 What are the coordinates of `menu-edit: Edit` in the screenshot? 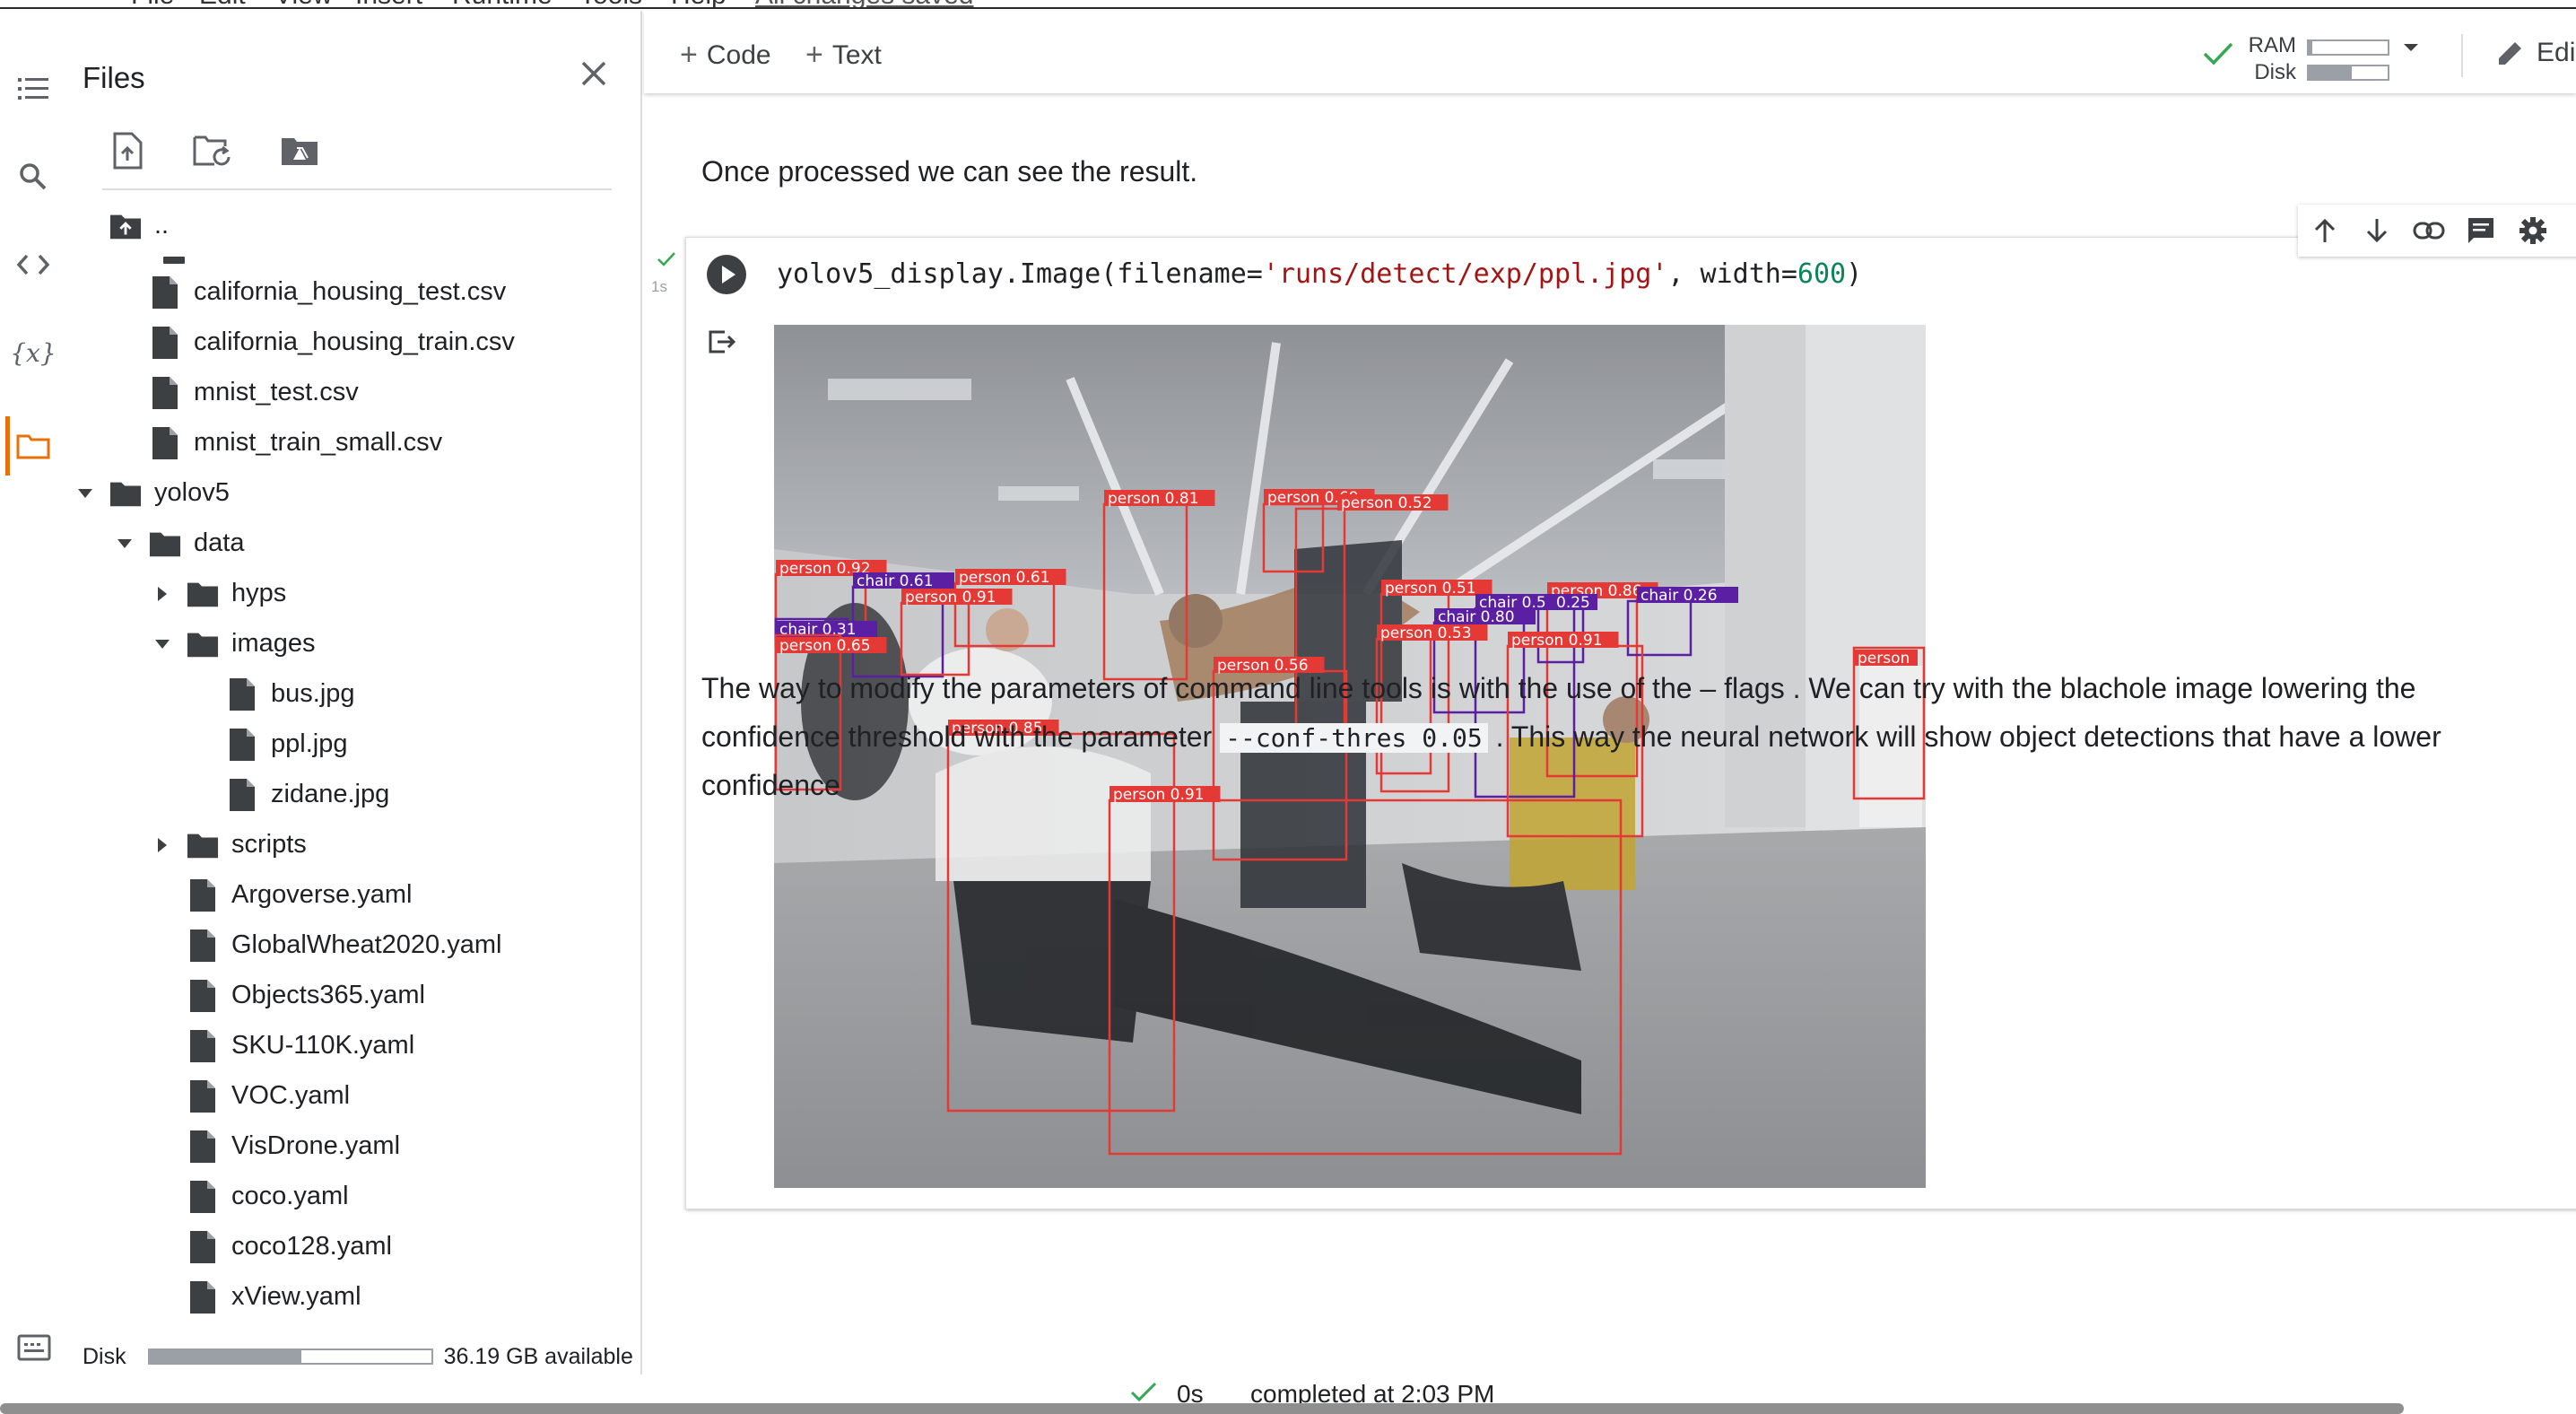 It's located at (222, 4).